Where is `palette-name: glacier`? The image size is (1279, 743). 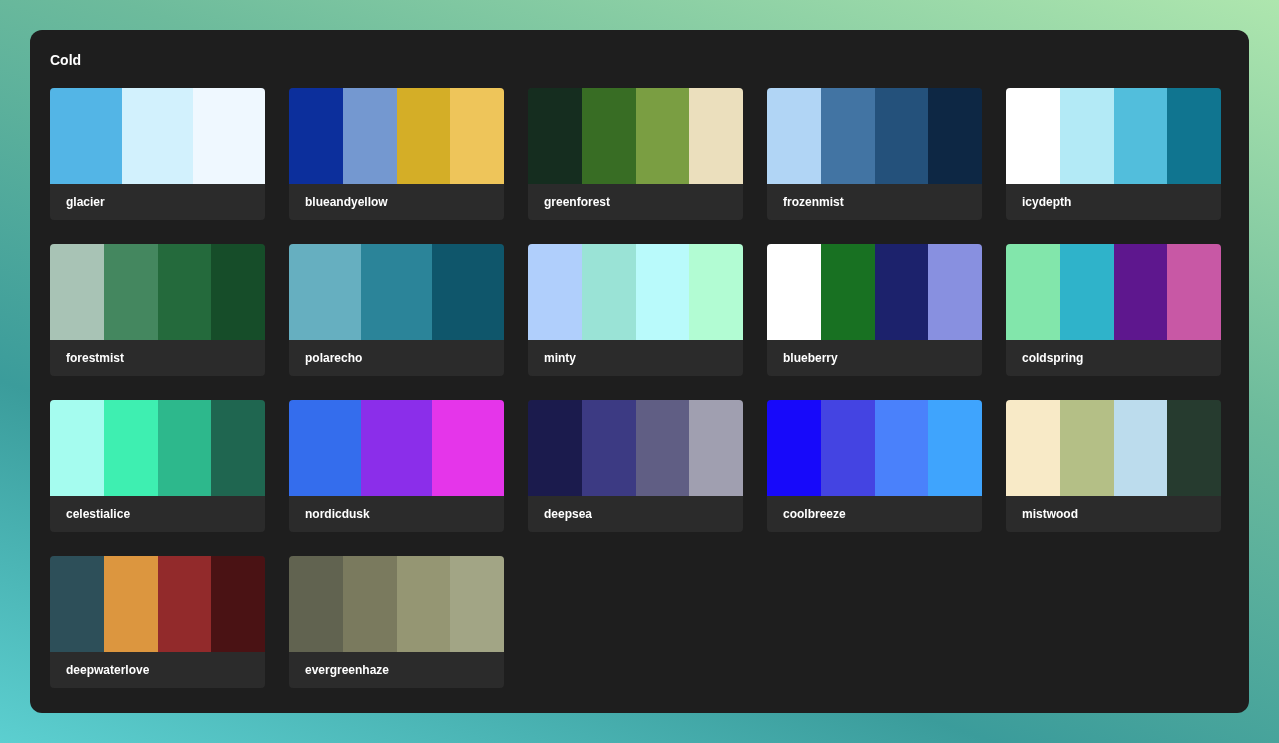
palette-name: glacier is located at coordinates (85, 202).